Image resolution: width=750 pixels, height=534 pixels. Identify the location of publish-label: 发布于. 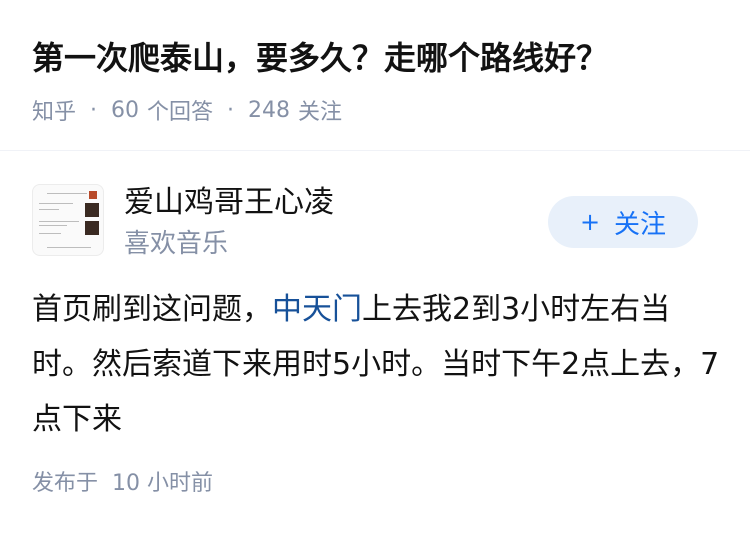
(65, 483).